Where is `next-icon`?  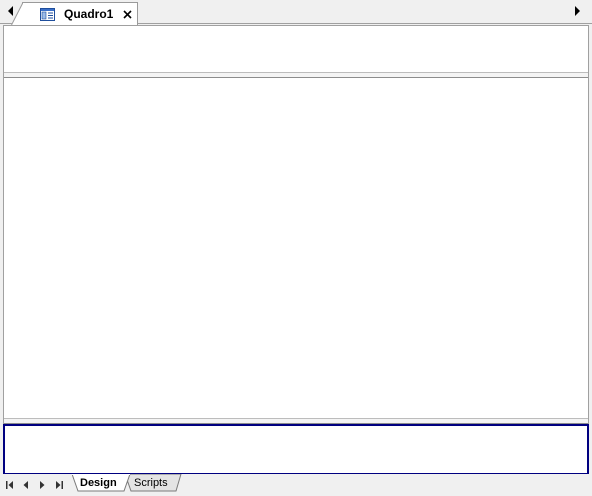
next-icon is located at coordinates (42, 485).